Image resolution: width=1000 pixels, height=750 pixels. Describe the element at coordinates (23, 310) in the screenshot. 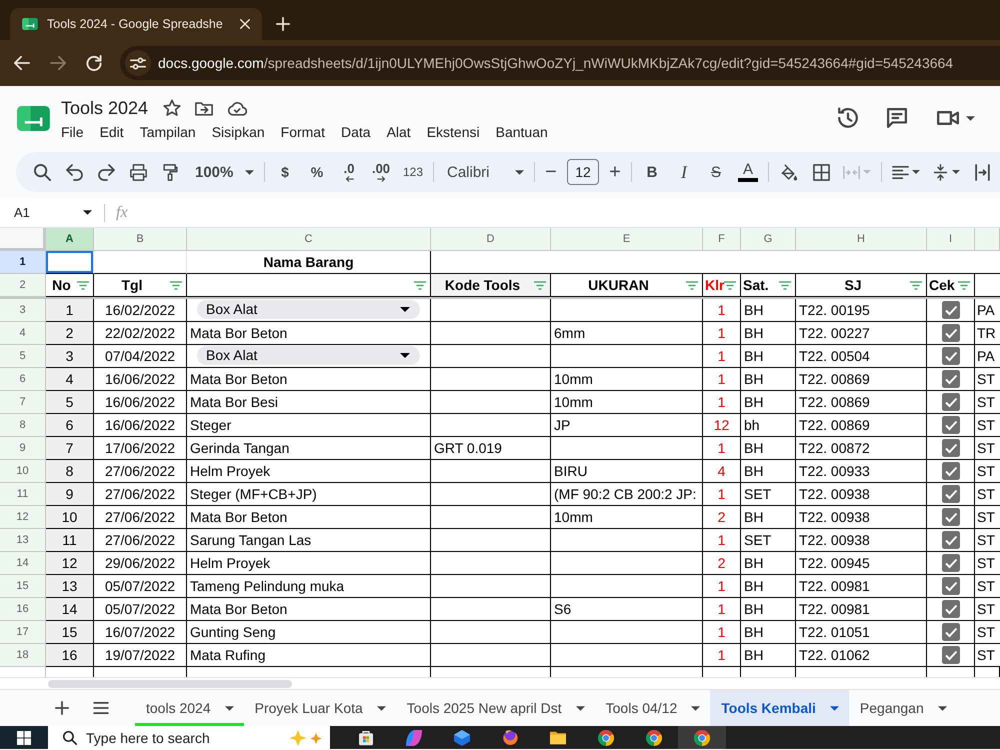

I see `row-header: 3` at that location.